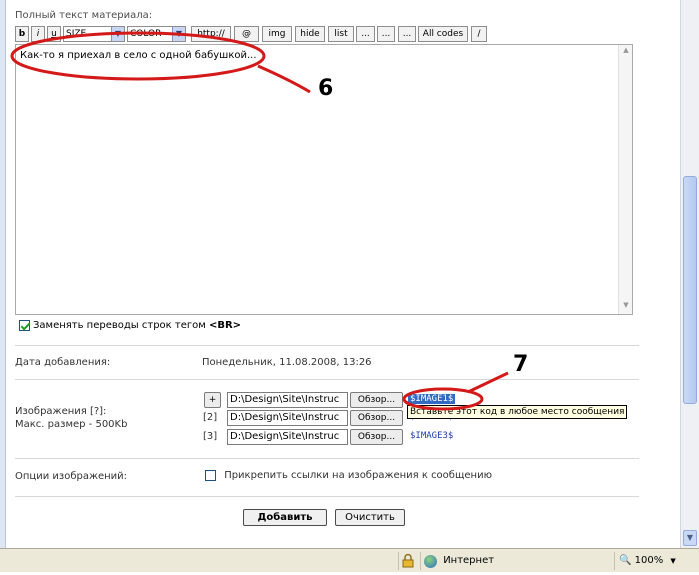 This screenshot has width=699, height=575. Describe the element at coordinates (326, 88) in the screenshot. I see `annotation-number-6: 6` at that location.